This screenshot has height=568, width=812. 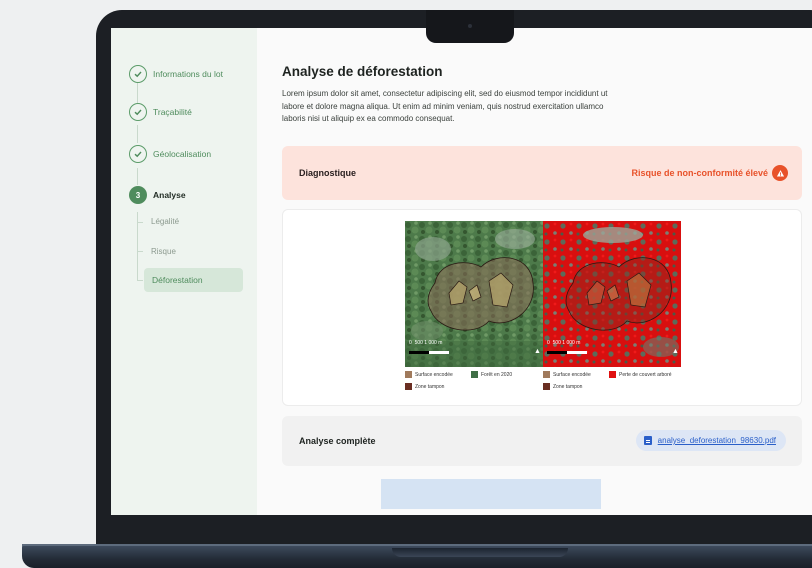 What do you see at coordinates (491, 374) in the screenshot?
I see `legend-item: Forêt en 2020` at bounding box center [491, 374].